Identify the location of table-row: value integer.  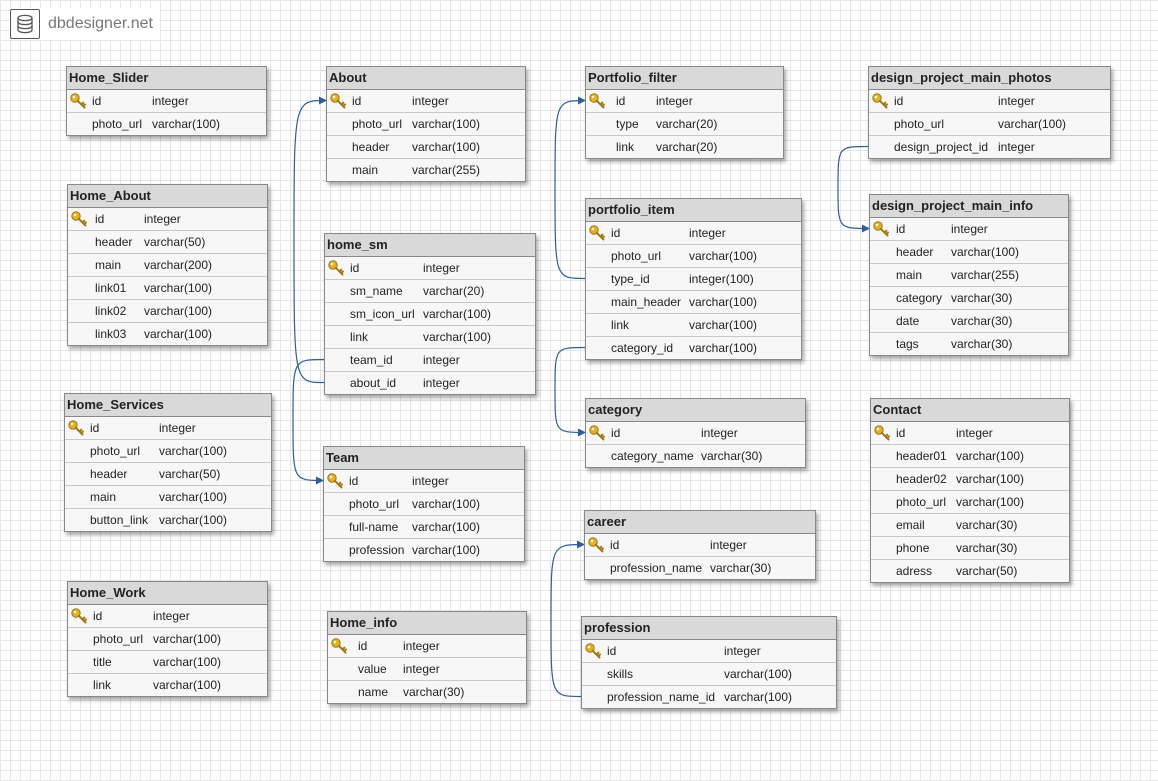
(427, 669).